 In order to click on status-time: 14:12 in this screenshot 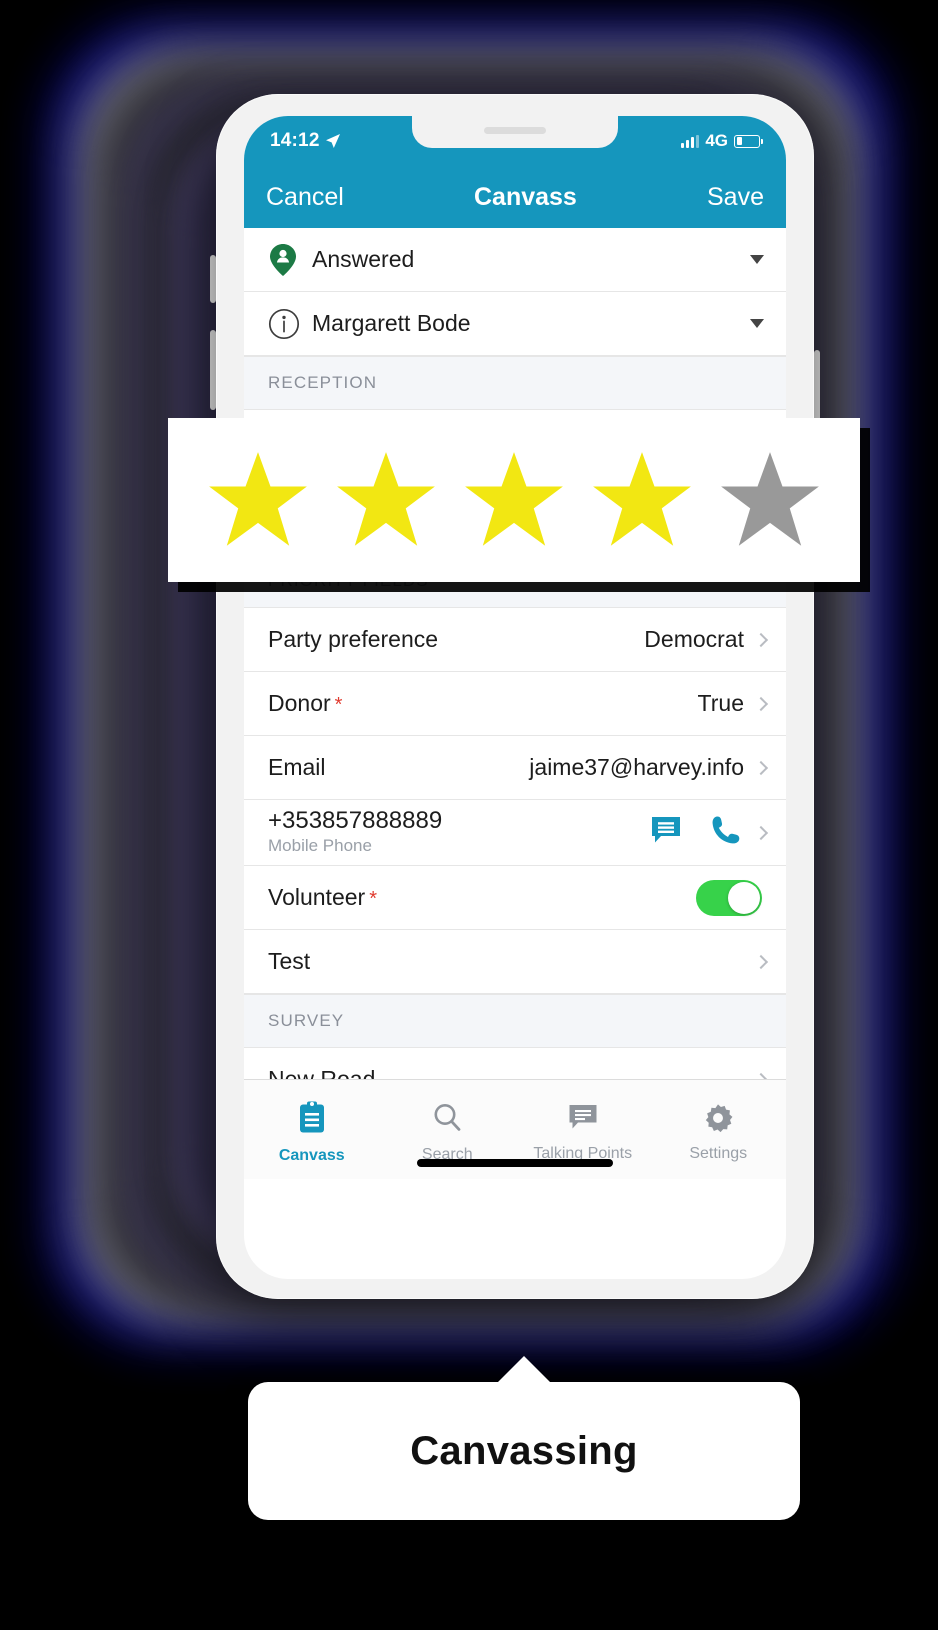, I will do `click(295, 140)`.